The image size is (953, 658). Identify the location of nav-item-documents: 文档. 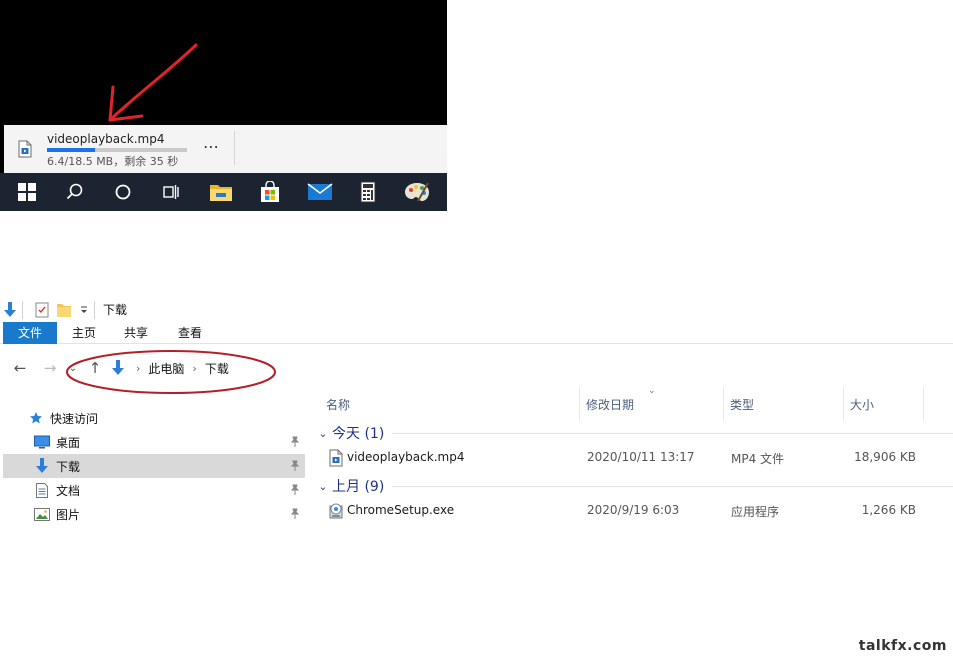
(152, 490).